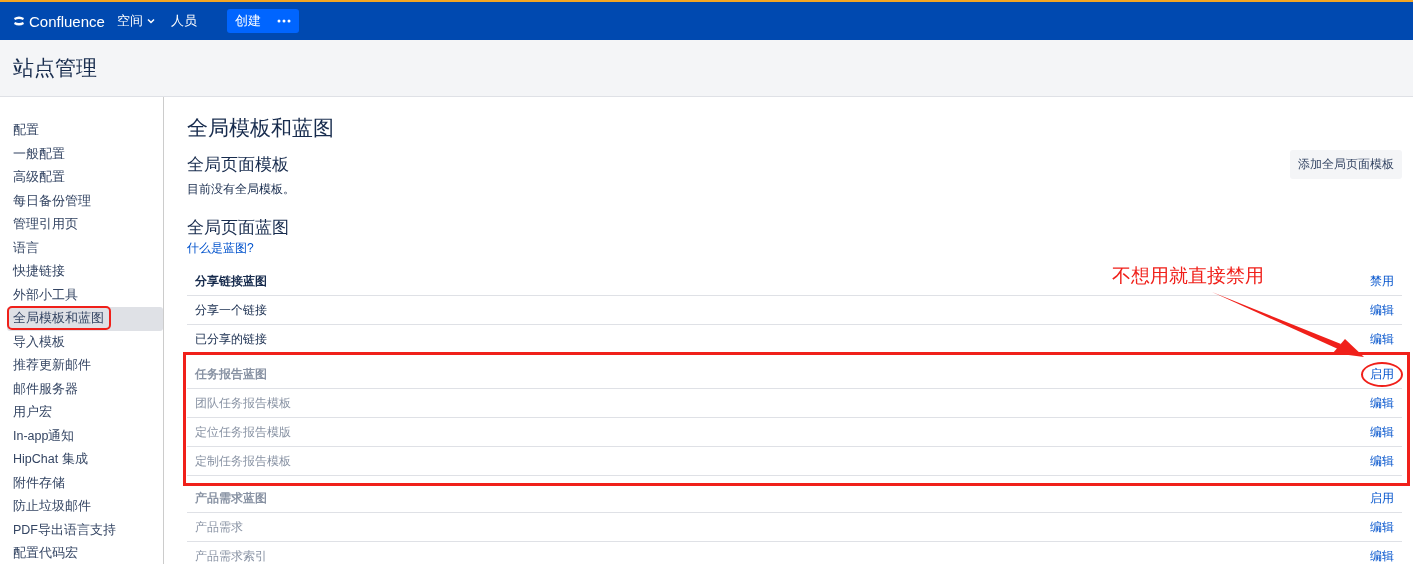  I want to click on template-name: 产品需求, so click(219, 527).